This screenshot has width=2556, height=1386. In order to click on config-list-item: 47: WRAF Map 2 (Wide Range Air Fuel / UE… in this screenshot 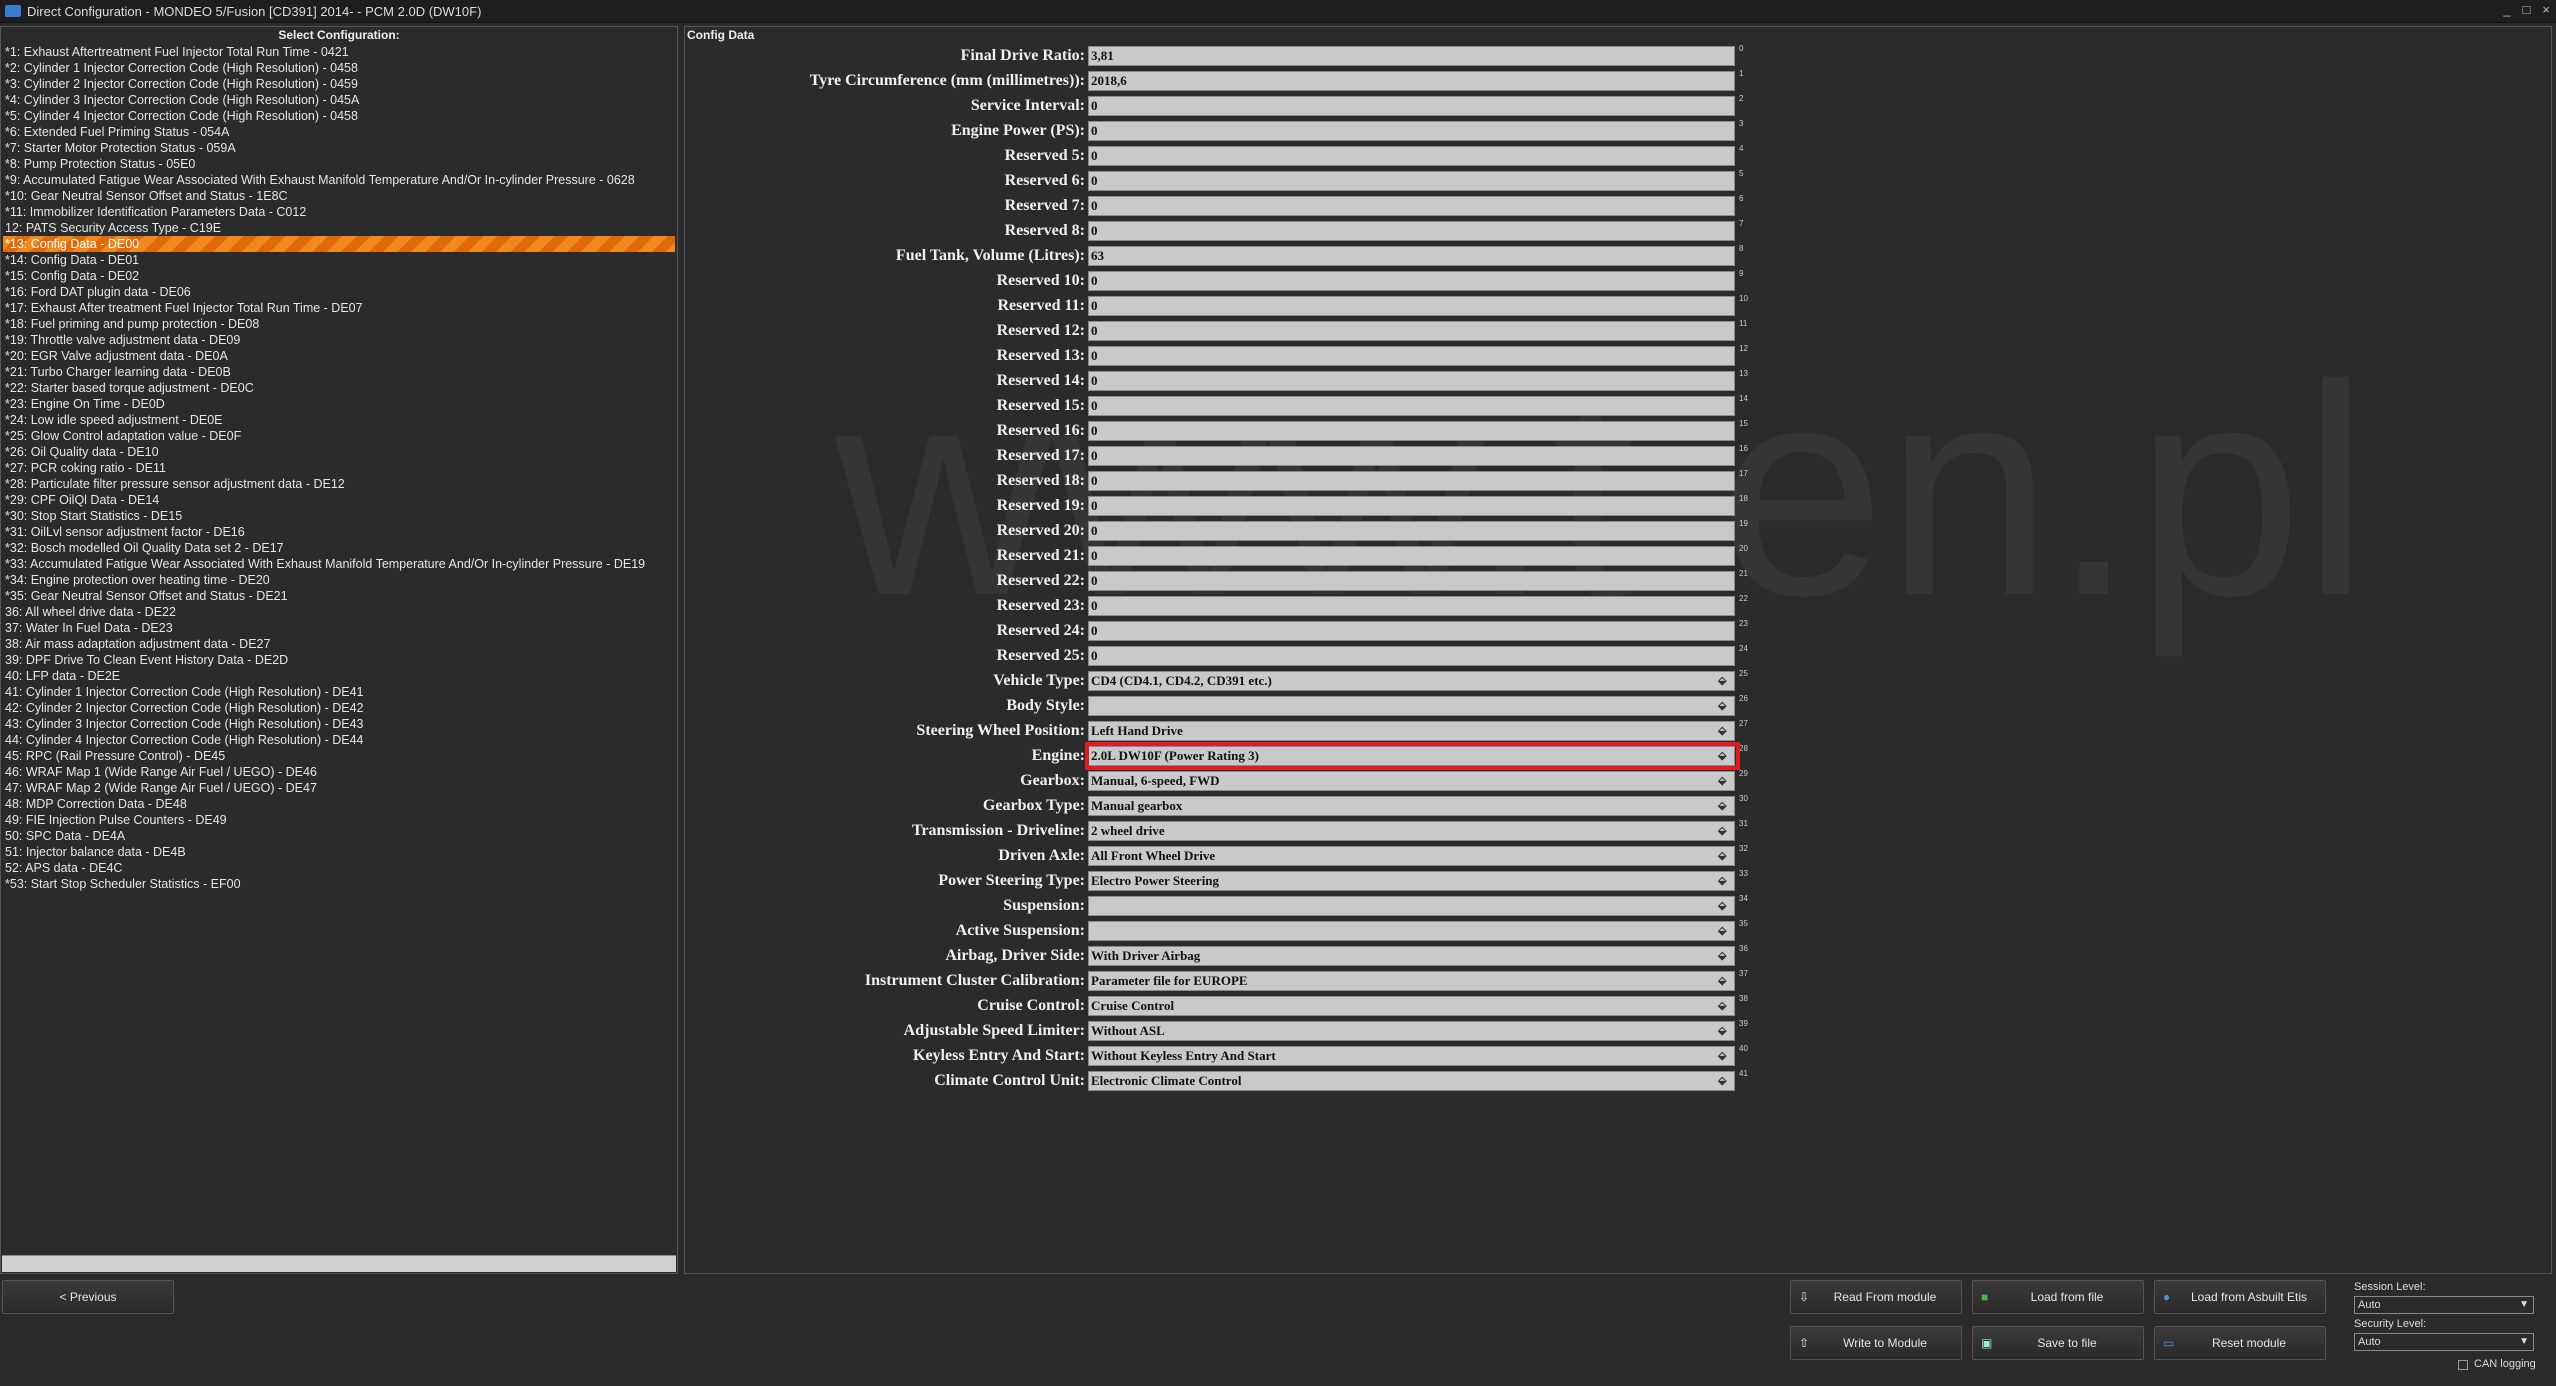, I will do `click(339, 788)`.